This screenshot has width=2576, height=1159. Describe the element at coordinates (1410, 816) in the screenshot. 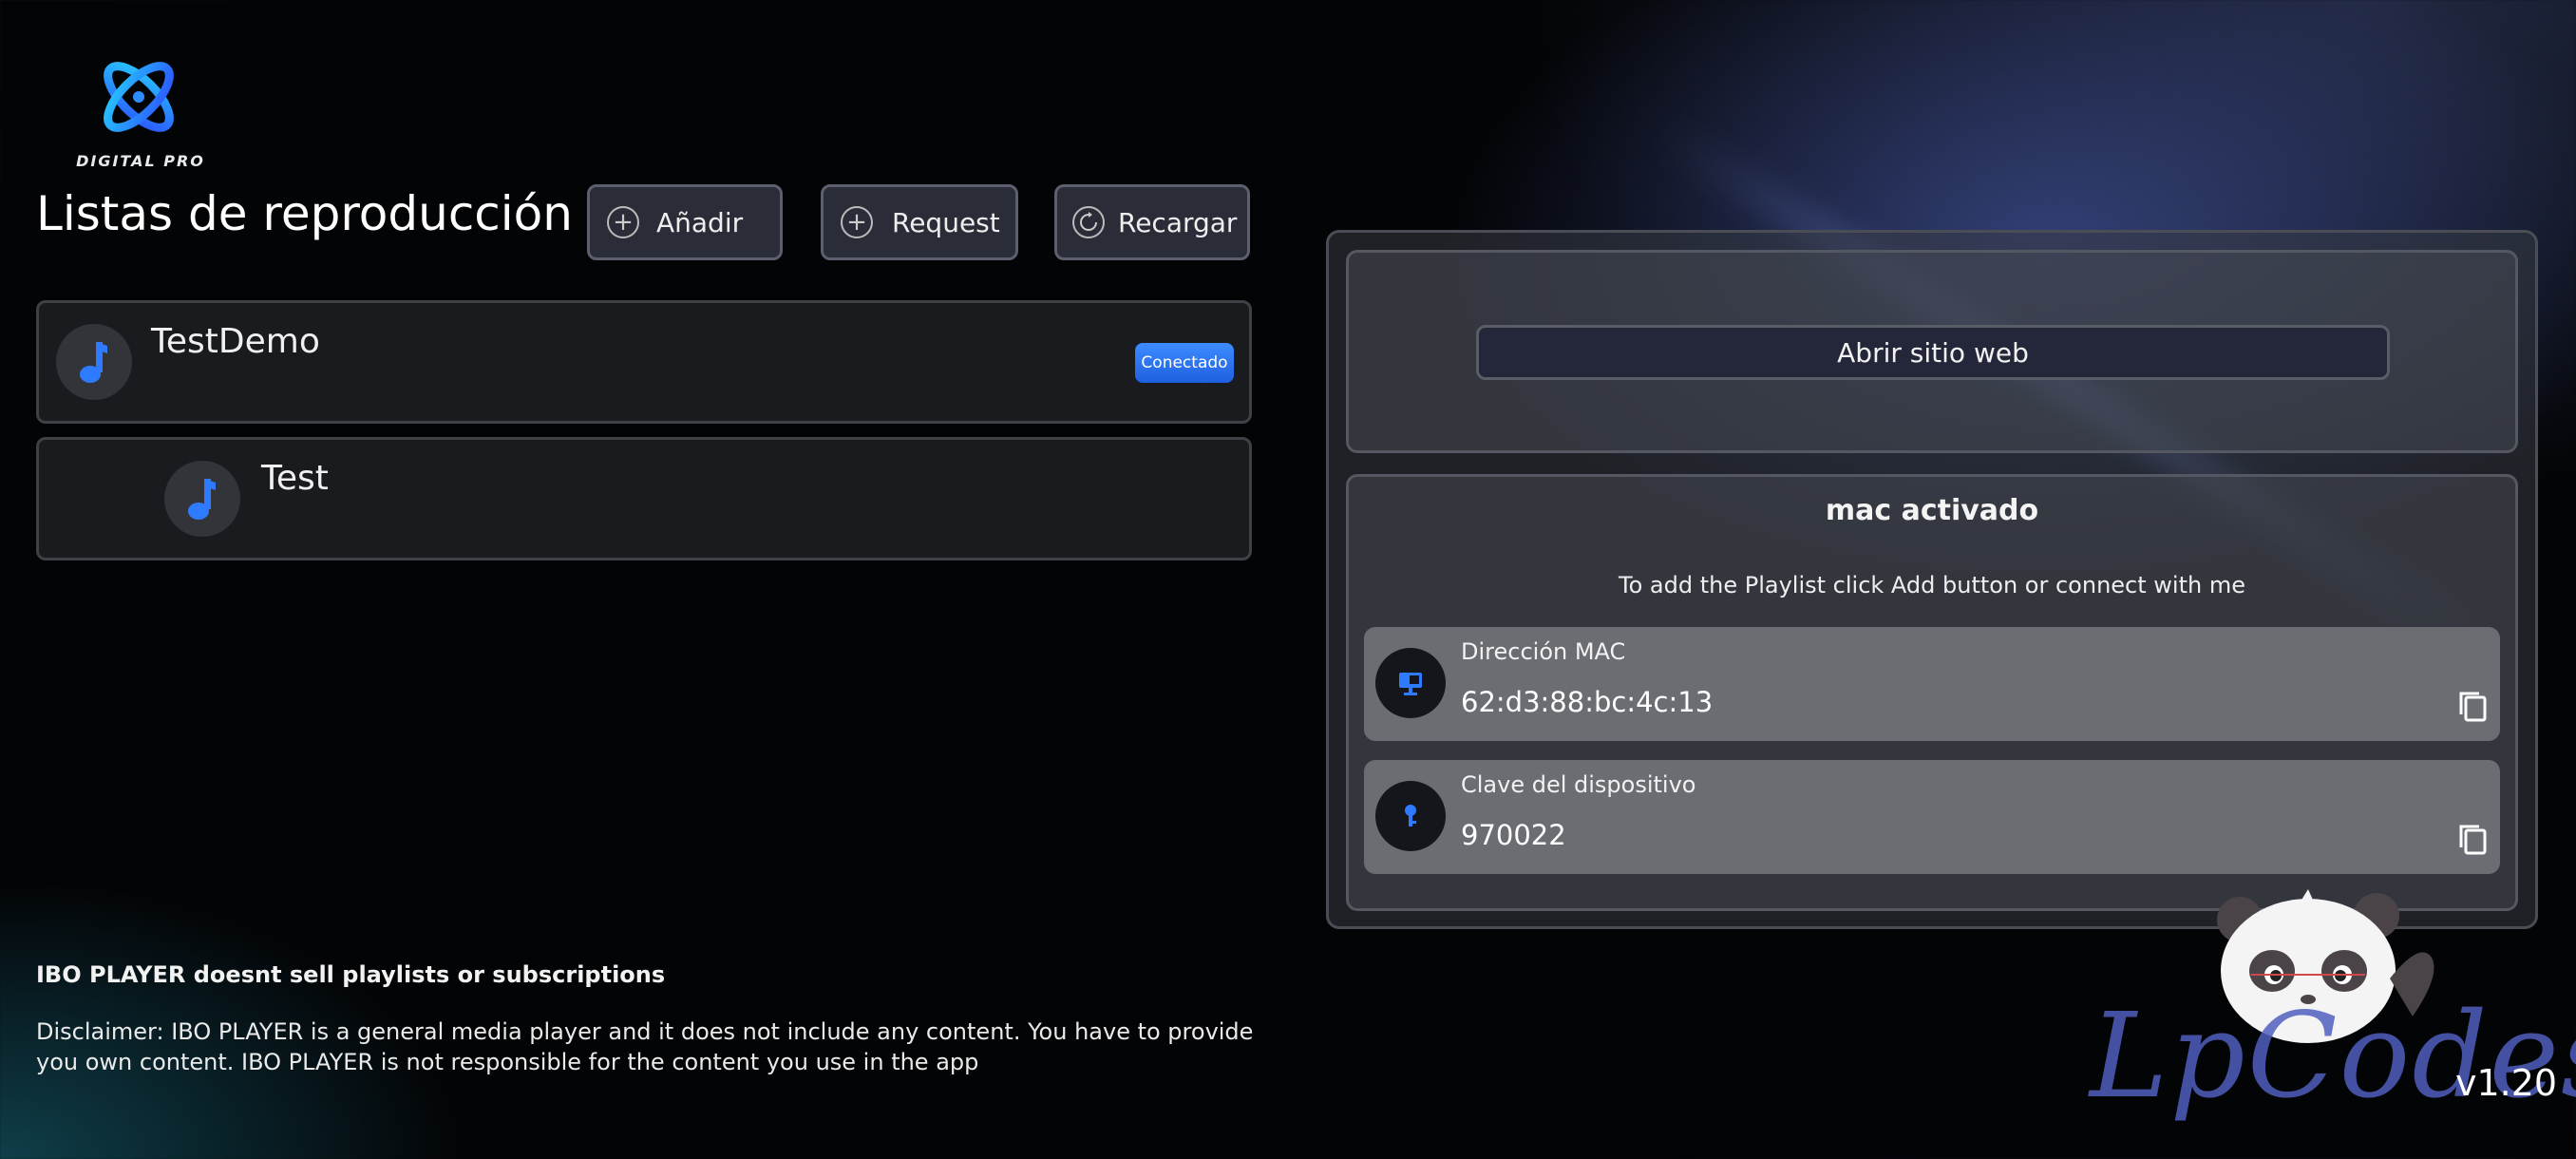

I see `key-icon` at that location.